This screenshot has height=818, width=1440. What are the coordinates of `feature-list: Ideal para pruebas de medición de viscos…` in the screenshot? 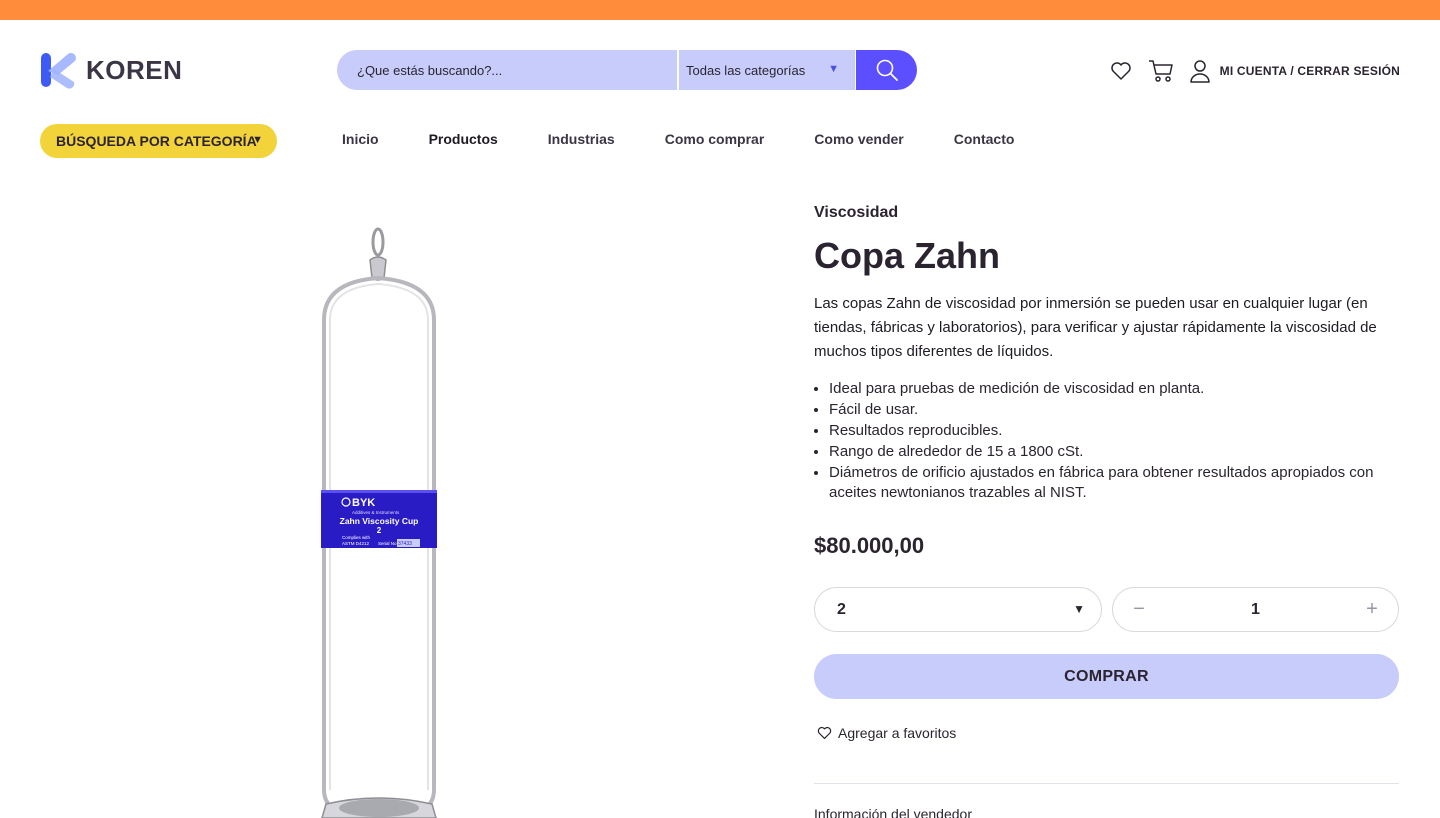 It's located at (1106, 440).